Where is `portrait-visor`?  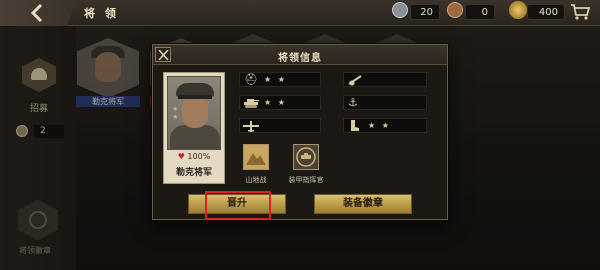
portrait-visor is located at coordinates (195, 97).